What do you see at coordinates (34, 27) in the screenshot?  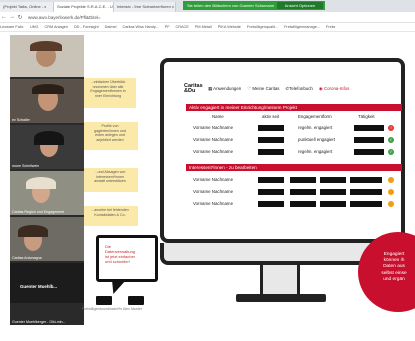 I see `bookmark: UNG` at bounding box center [34, 27].